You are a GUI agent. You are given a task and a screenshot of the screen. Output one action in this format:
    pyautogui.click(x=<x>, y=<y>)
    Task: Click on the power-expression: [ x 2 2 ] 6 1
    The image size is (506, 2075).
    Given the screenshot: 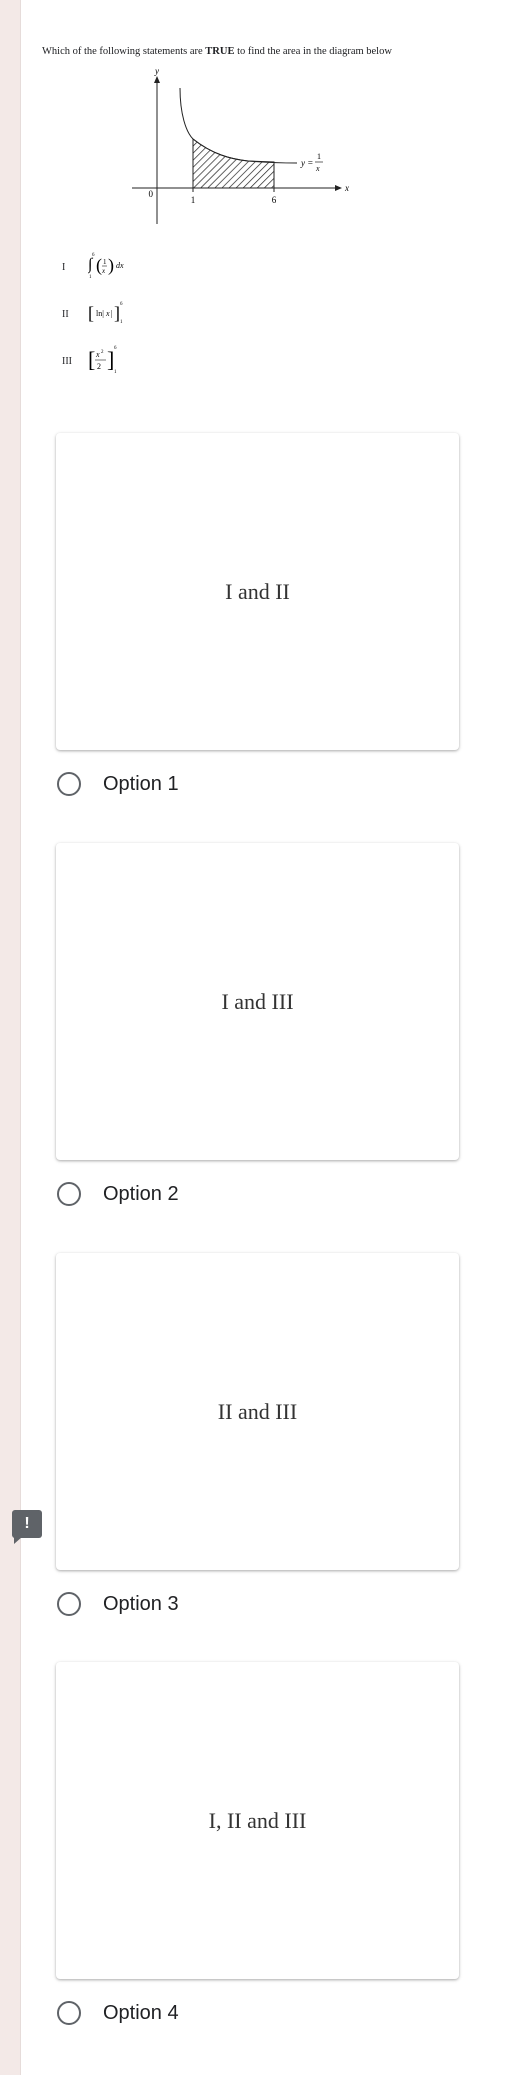 What is the action you would take?
    pyautogui.click(x=102, y=360)
    